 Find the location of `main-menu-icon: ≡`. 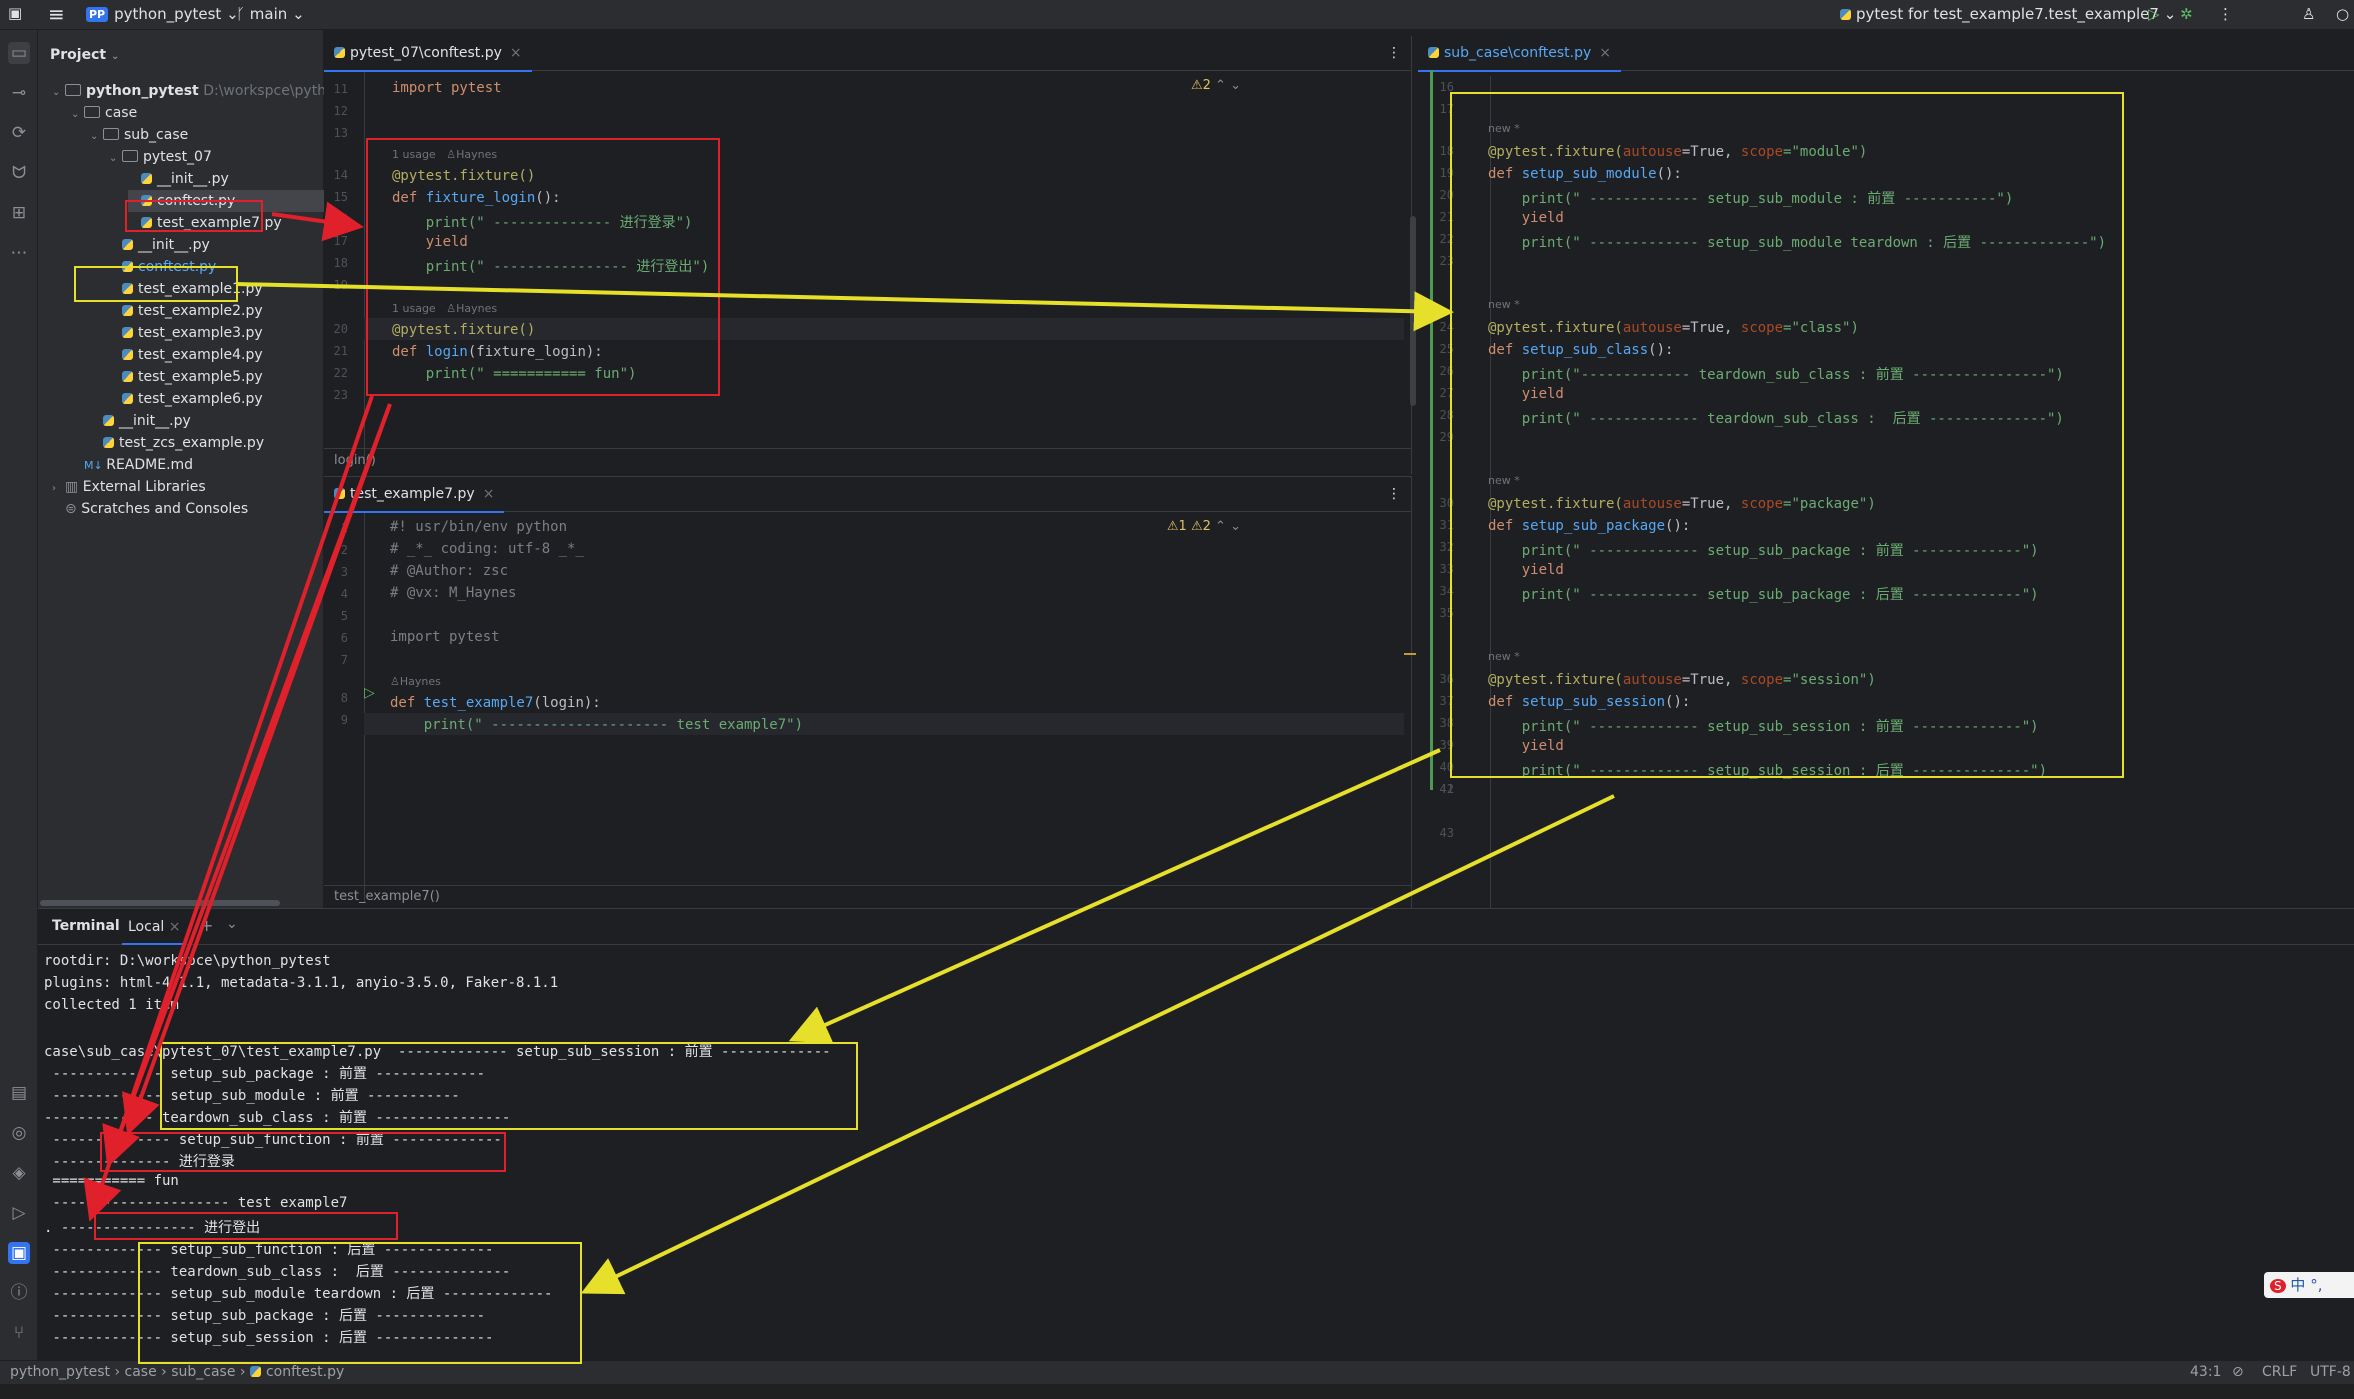

main-menu-icon: ≡ is located at coordinates (56, 14).